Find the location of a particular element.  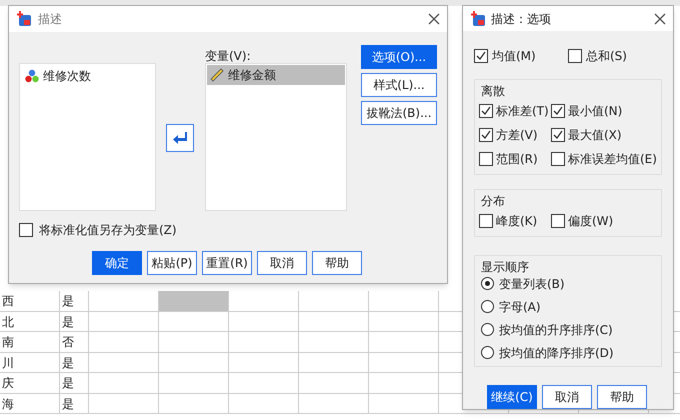

return-arrow-icon is located at coordinates (179, 138).